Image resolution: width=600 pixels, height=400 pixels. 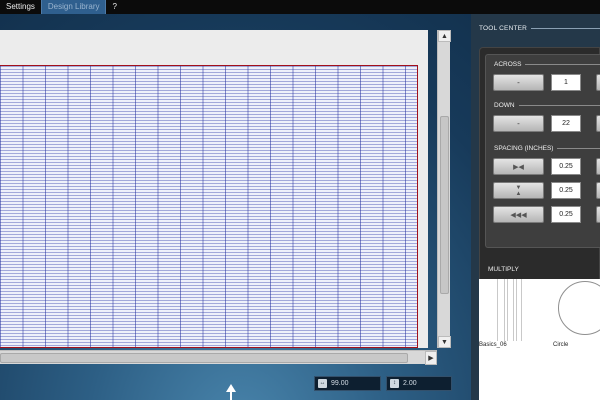 What do you see at coordinates (204, 358) in the screenshot?
I see `horizontal-scroll-thumb` at bounding box center [204, 358].